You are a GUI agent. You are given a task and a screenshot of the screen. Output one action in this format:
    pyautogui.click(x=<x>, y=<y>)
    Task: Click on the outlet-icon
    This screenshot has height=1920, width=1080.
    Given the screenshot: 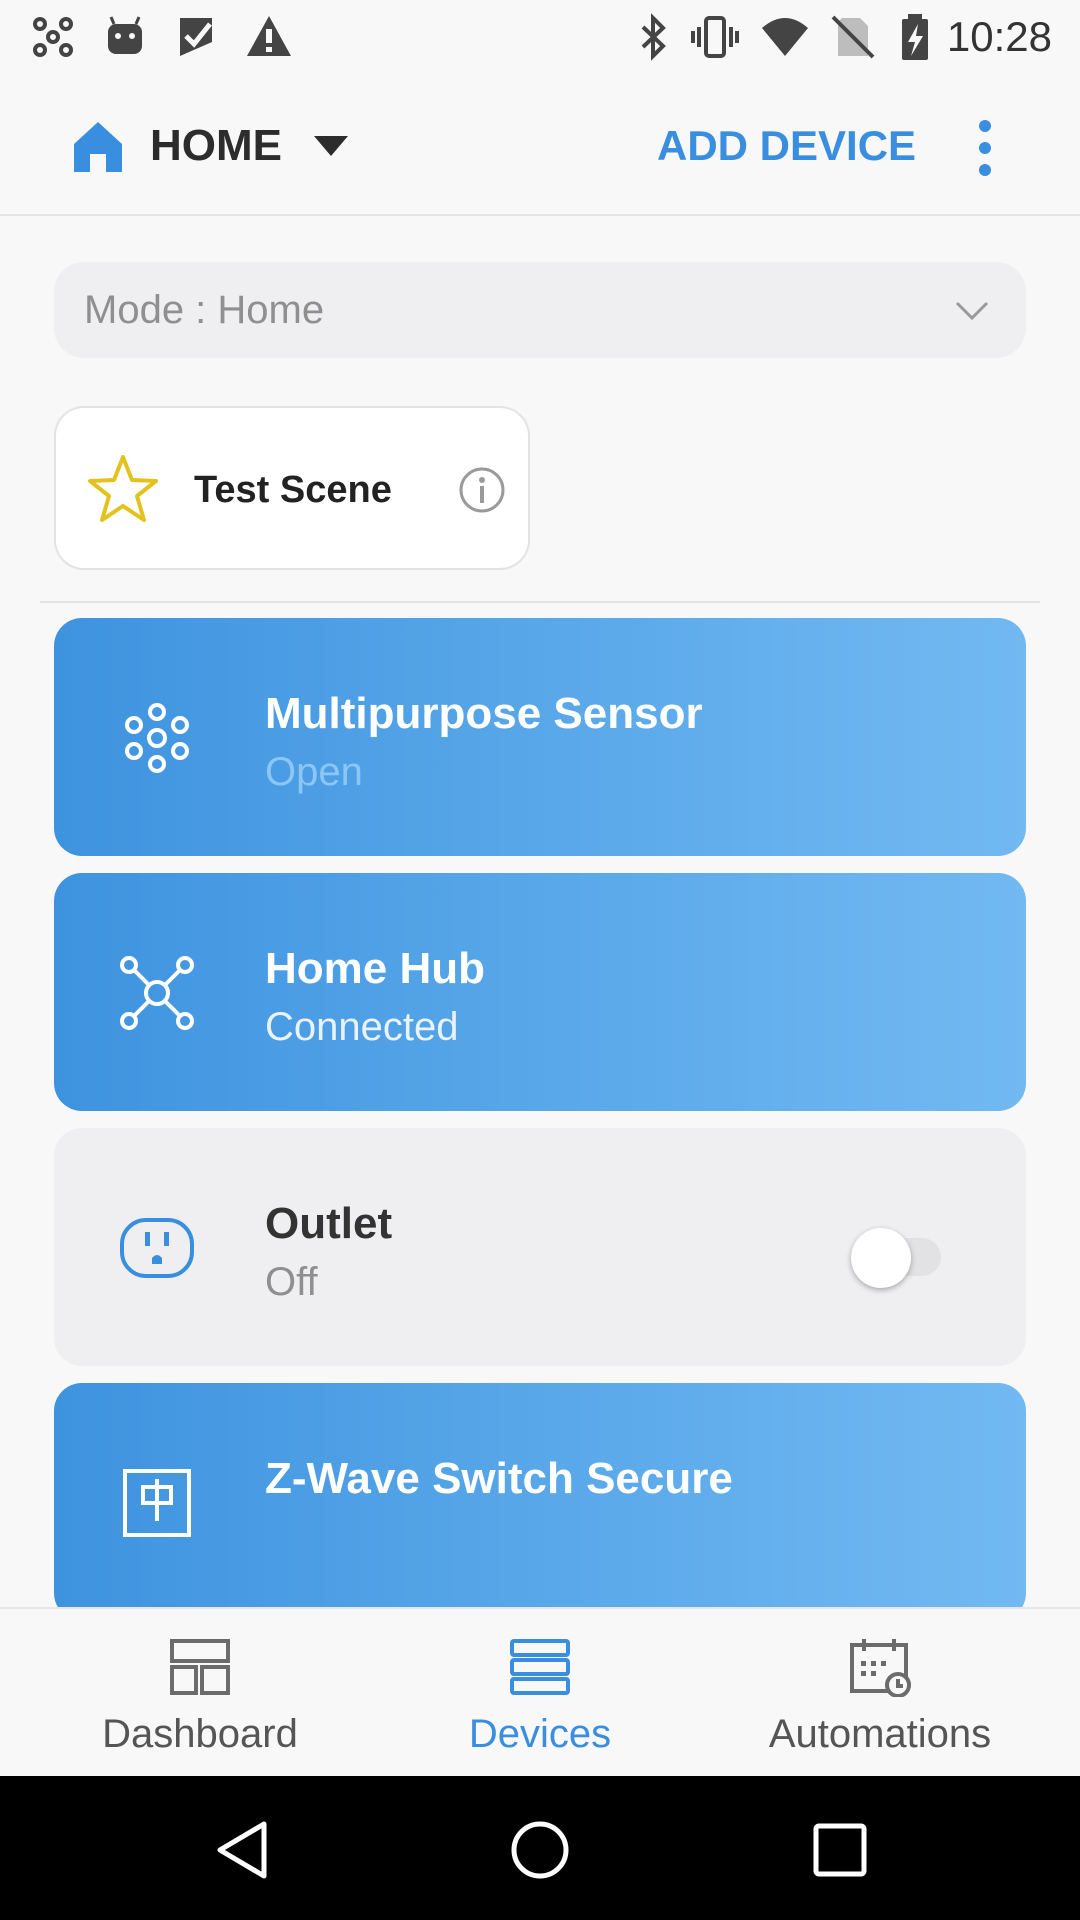 What is the action you would take?
    pyautogui.click(x=157, y=1248)
    